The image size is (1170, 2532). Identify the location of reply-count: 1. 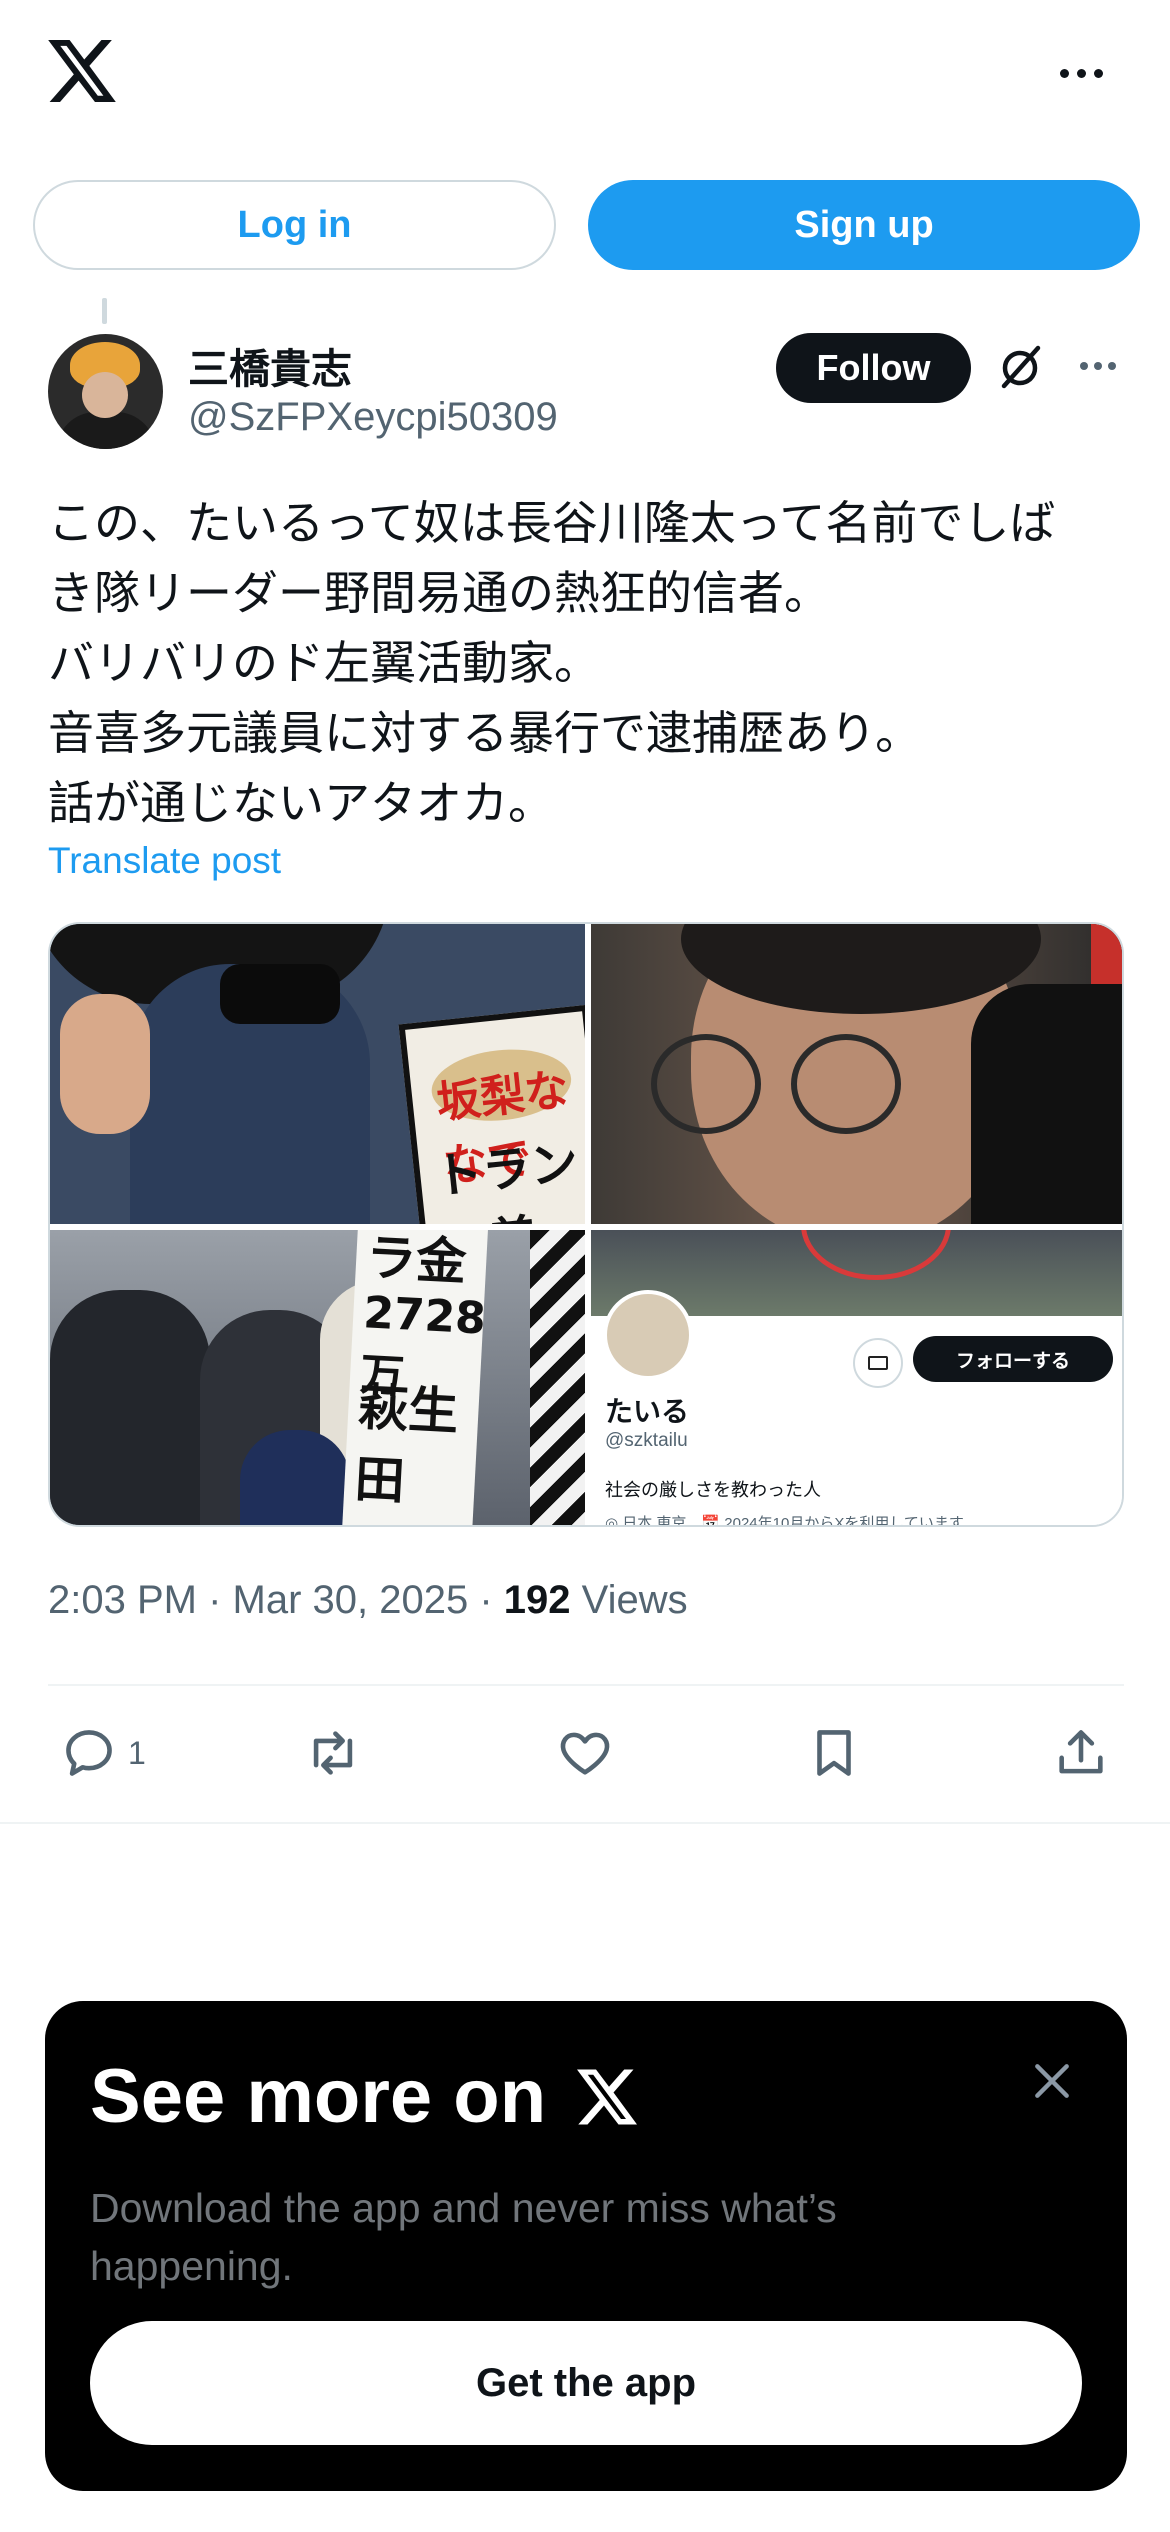
(137, 1752).